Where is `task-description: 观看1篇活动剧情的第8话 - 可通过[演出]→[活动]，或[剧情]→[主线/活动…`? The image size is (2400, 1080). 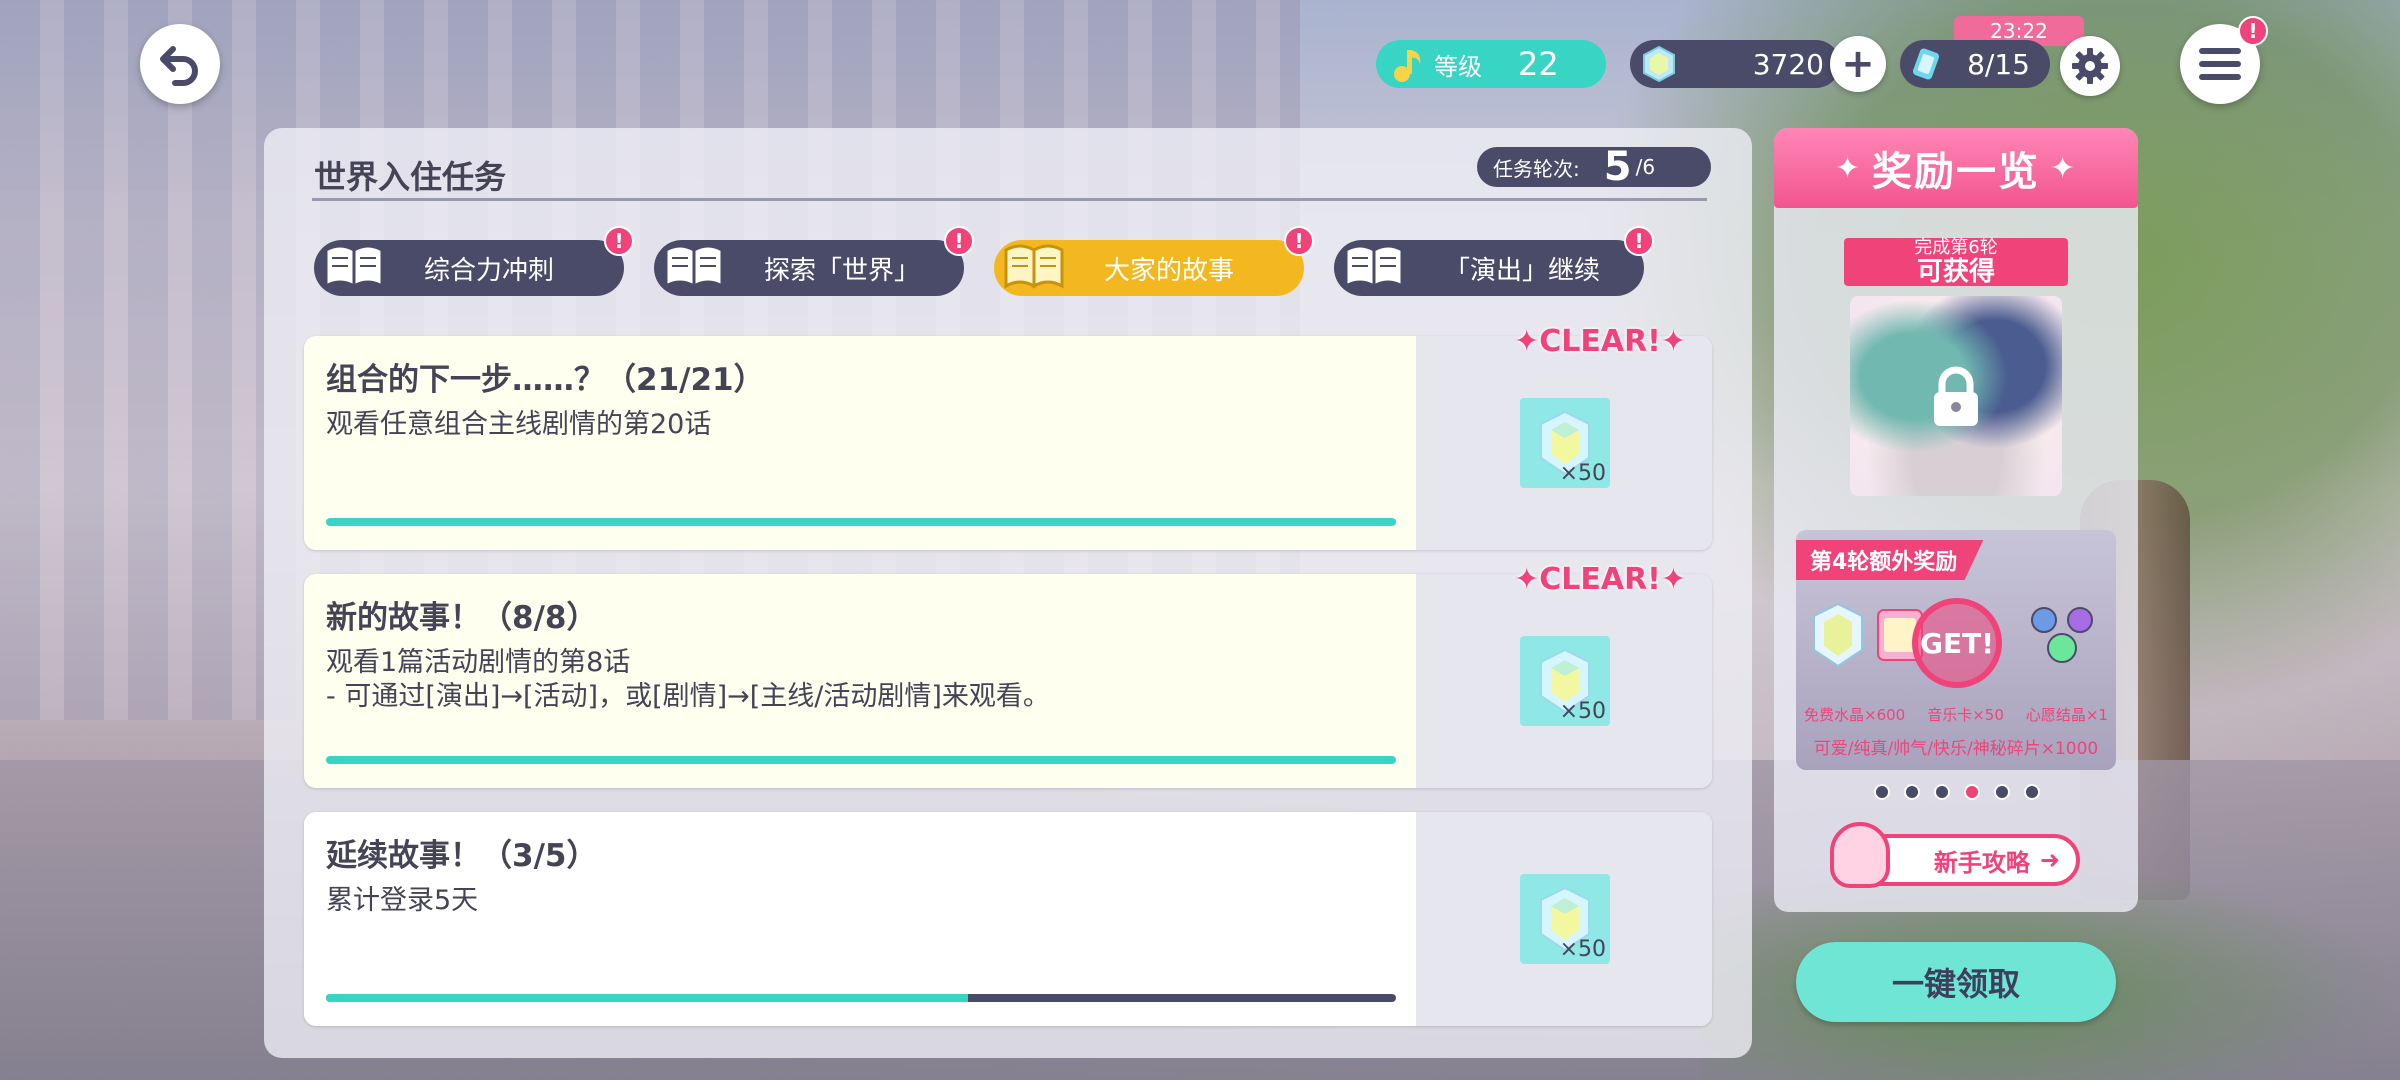
task-description: 观看1篇活动剧情的第8话 - 可通过[演出]→[活动]，或[剧情]→[主线/活动… is located at coordinates (688, 680).